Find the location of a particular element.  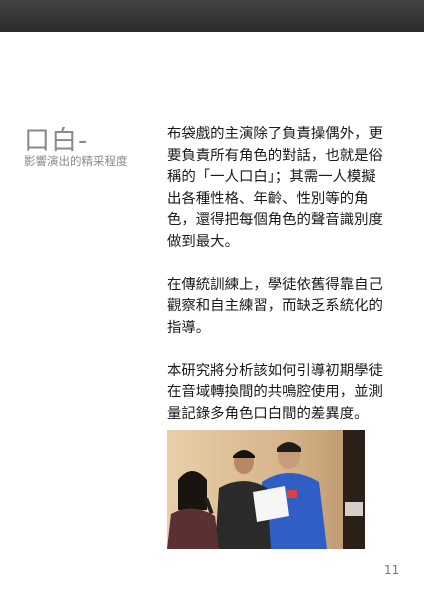

section-title: 口白- is located at coordinates (56, 141).